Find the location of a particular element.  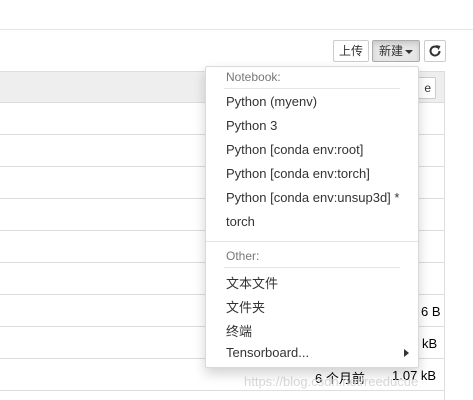

menu-item-conda-root: Python [conda env:root] is located at coordinates (294, 149).